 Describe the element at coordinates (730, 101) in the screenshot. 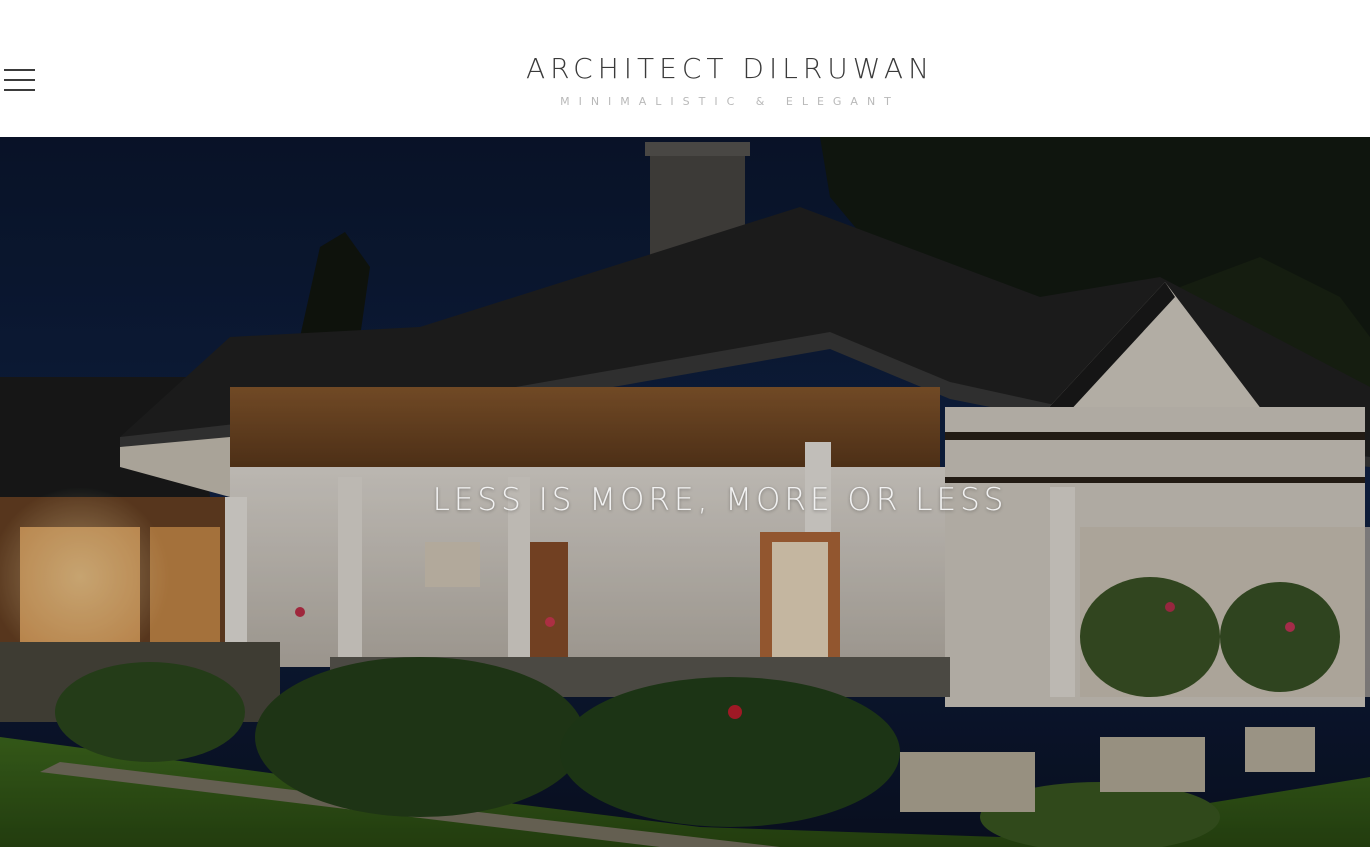

I see `site-tagline: MINIMALISTIC & ELEGANT` at that location.